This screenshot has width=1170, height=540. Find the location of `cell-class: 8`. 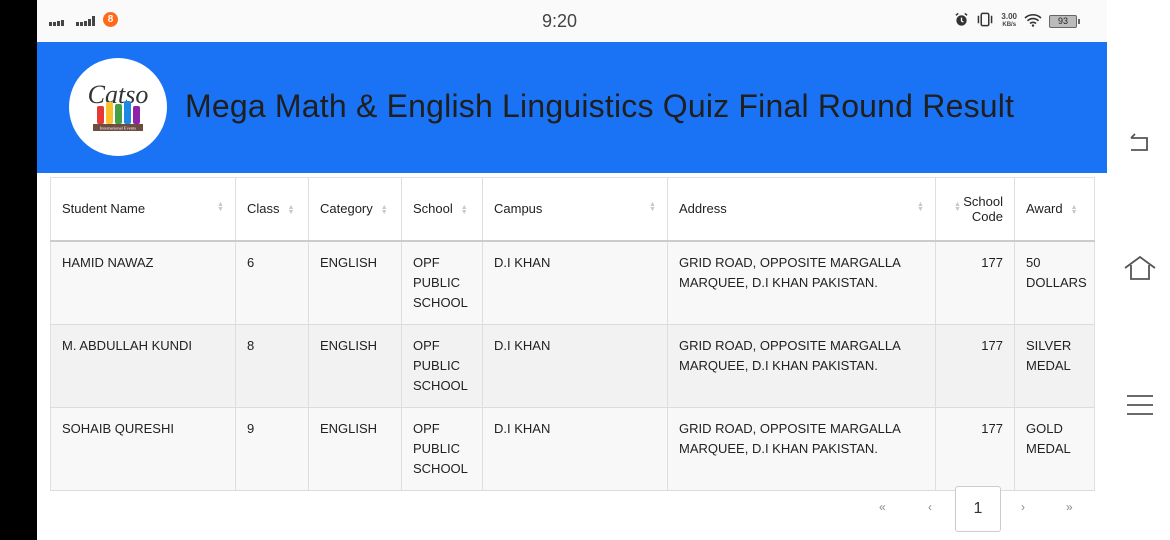

cell-class: 8 is located at coordinates (272, 365).